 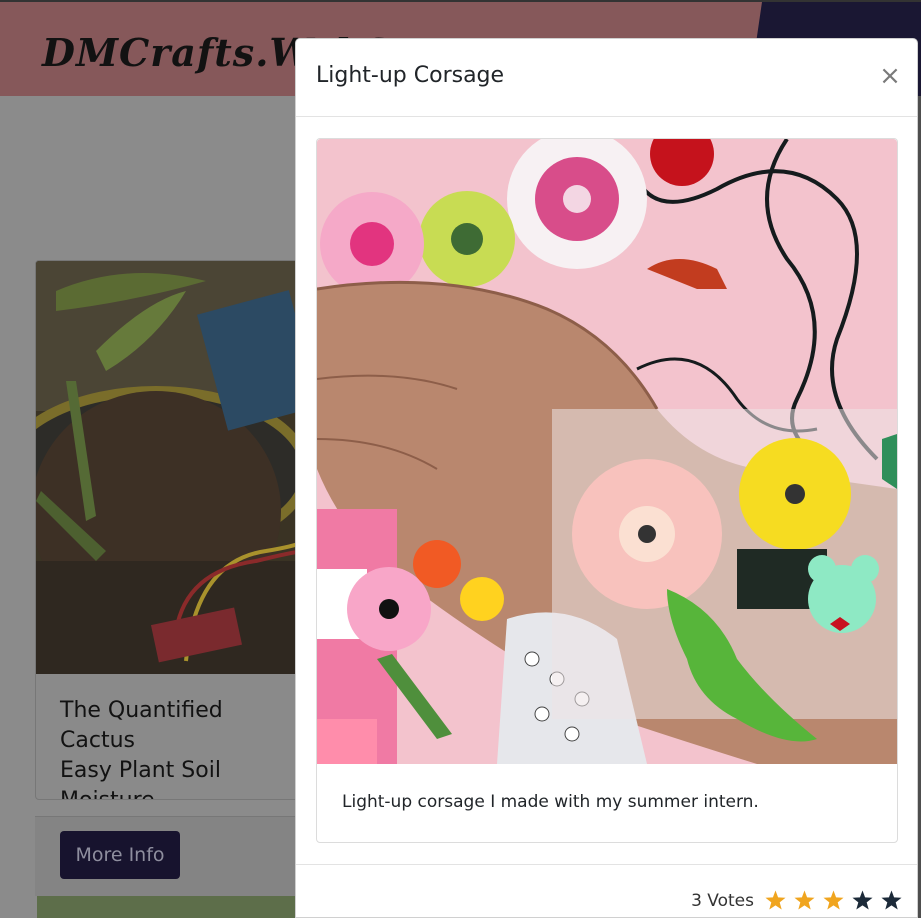 I want to click on close-icon: ×, so click(x=890, y=76).